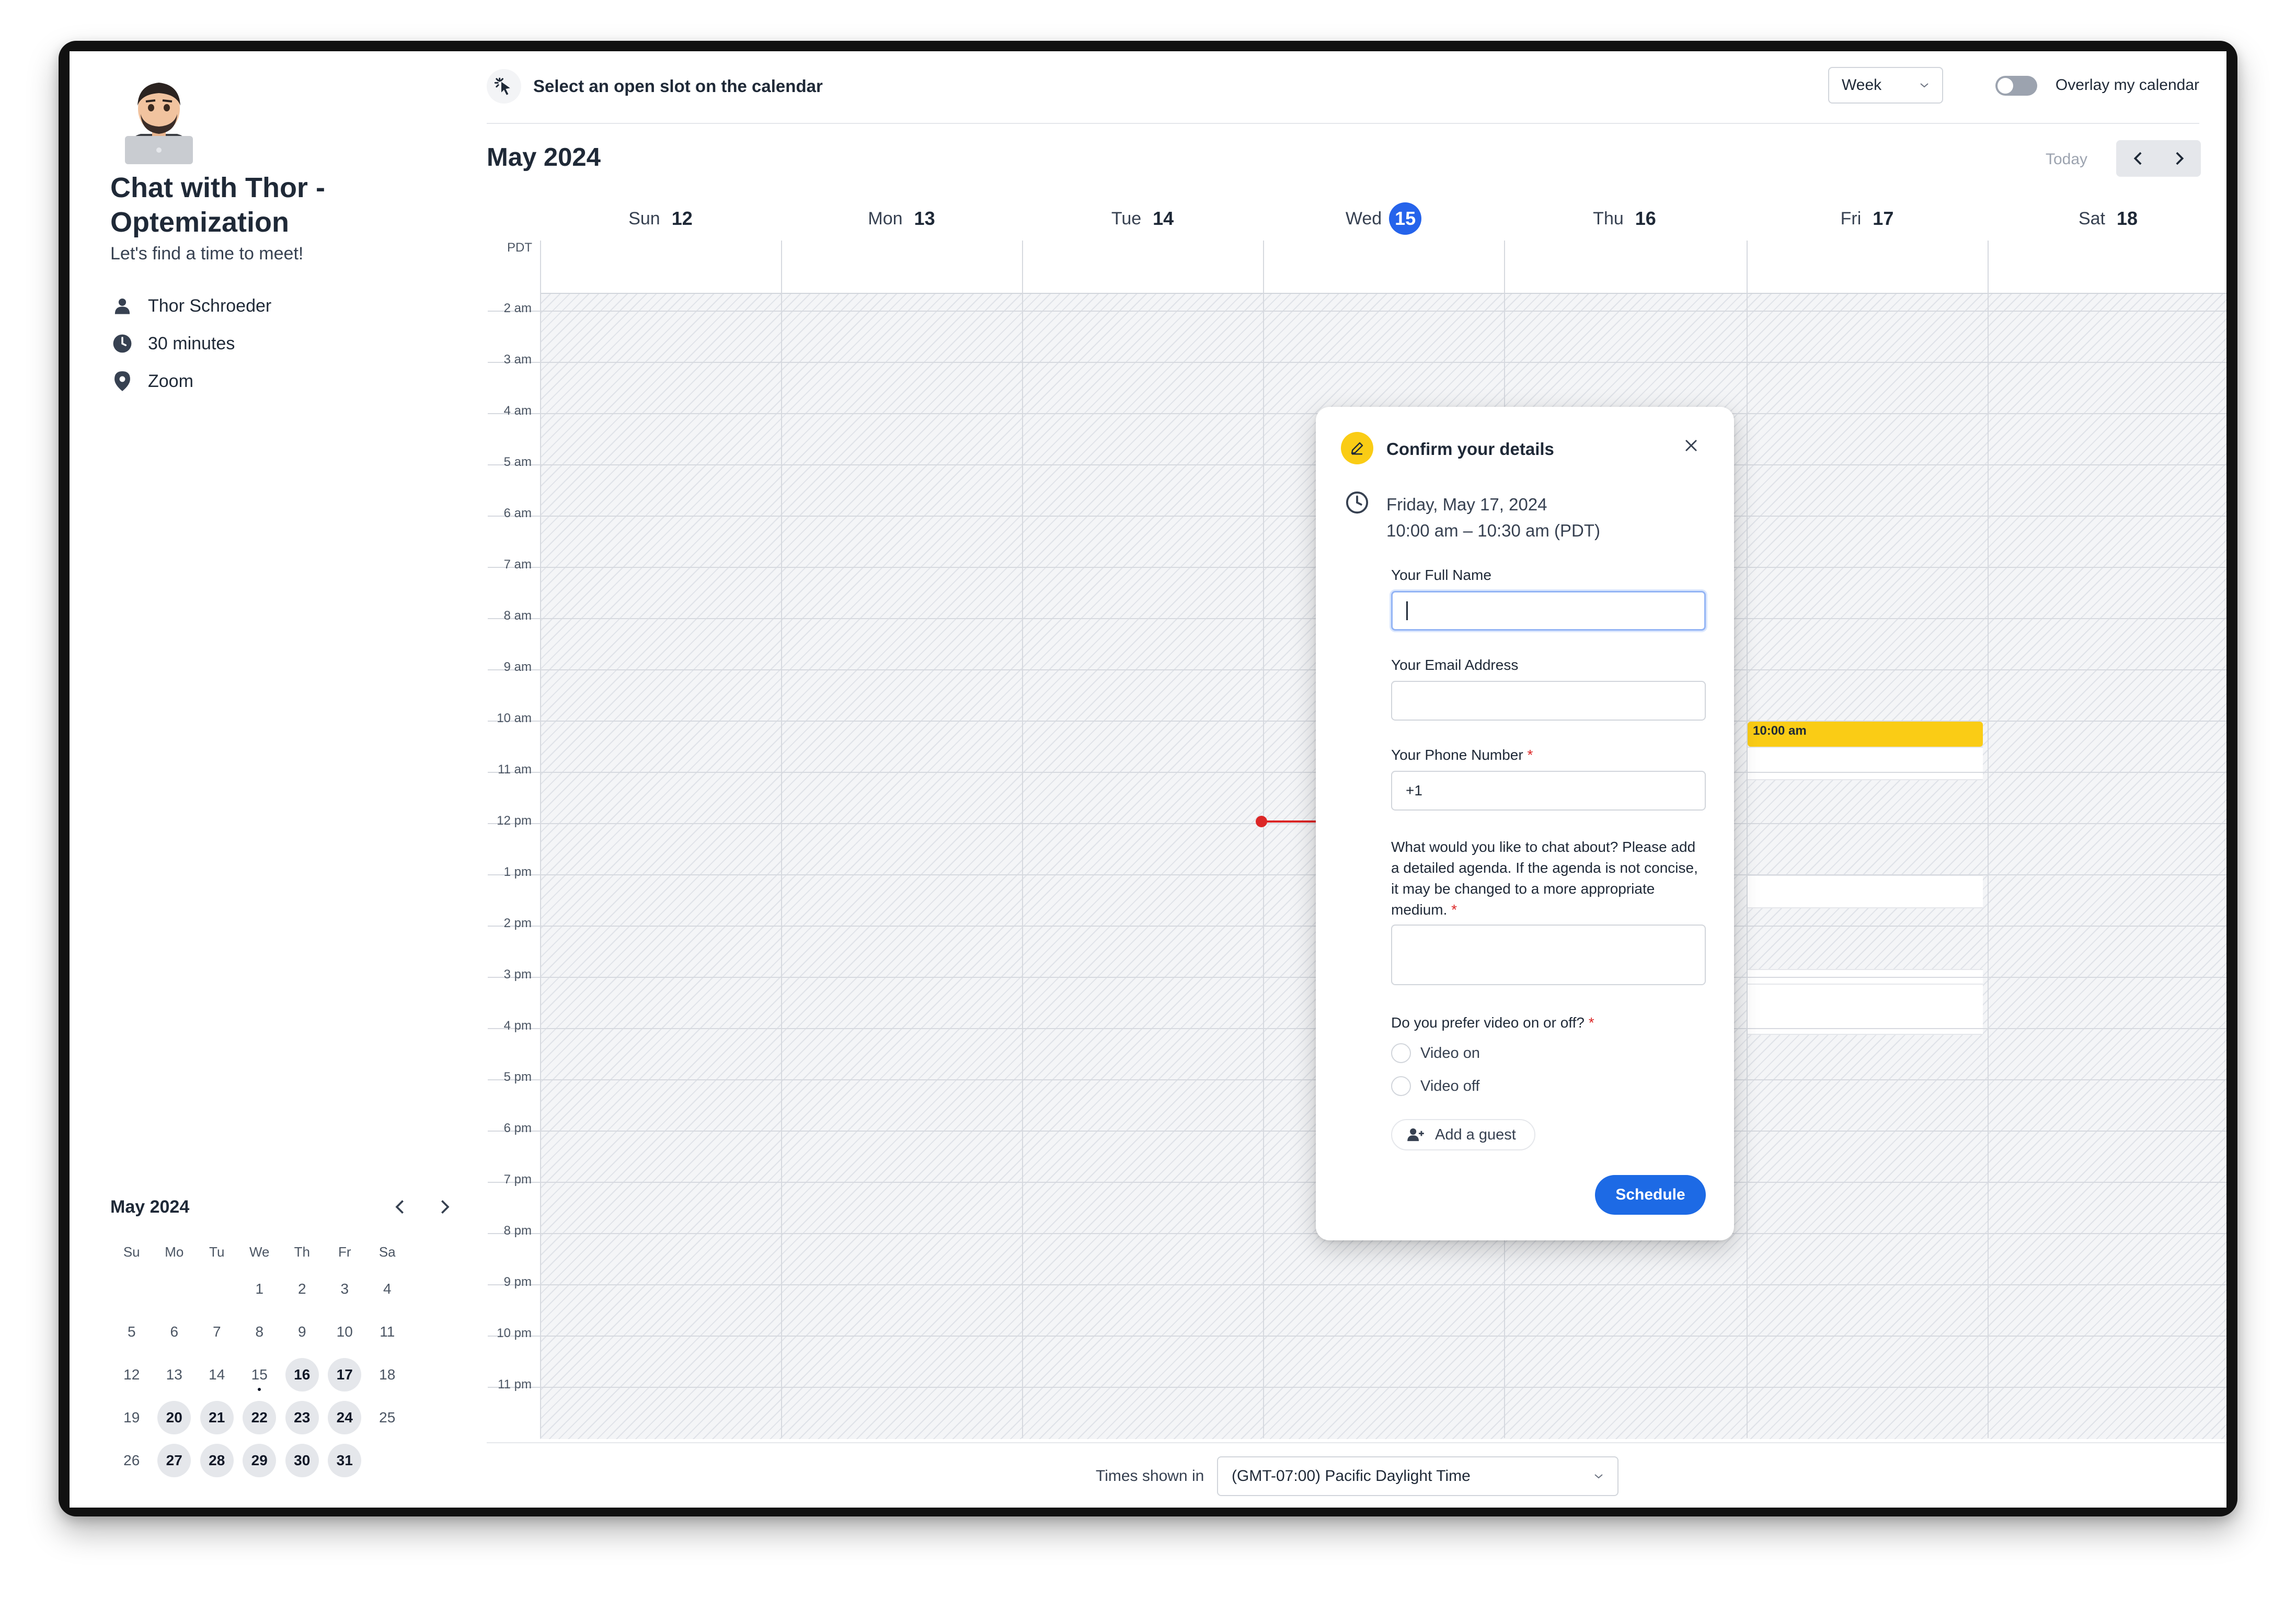  What do you see at coordinates (1466, 505) in the screenshot?
I see `booking-date: Friday, May 17, 2024` at bounding box center [1466, 505].